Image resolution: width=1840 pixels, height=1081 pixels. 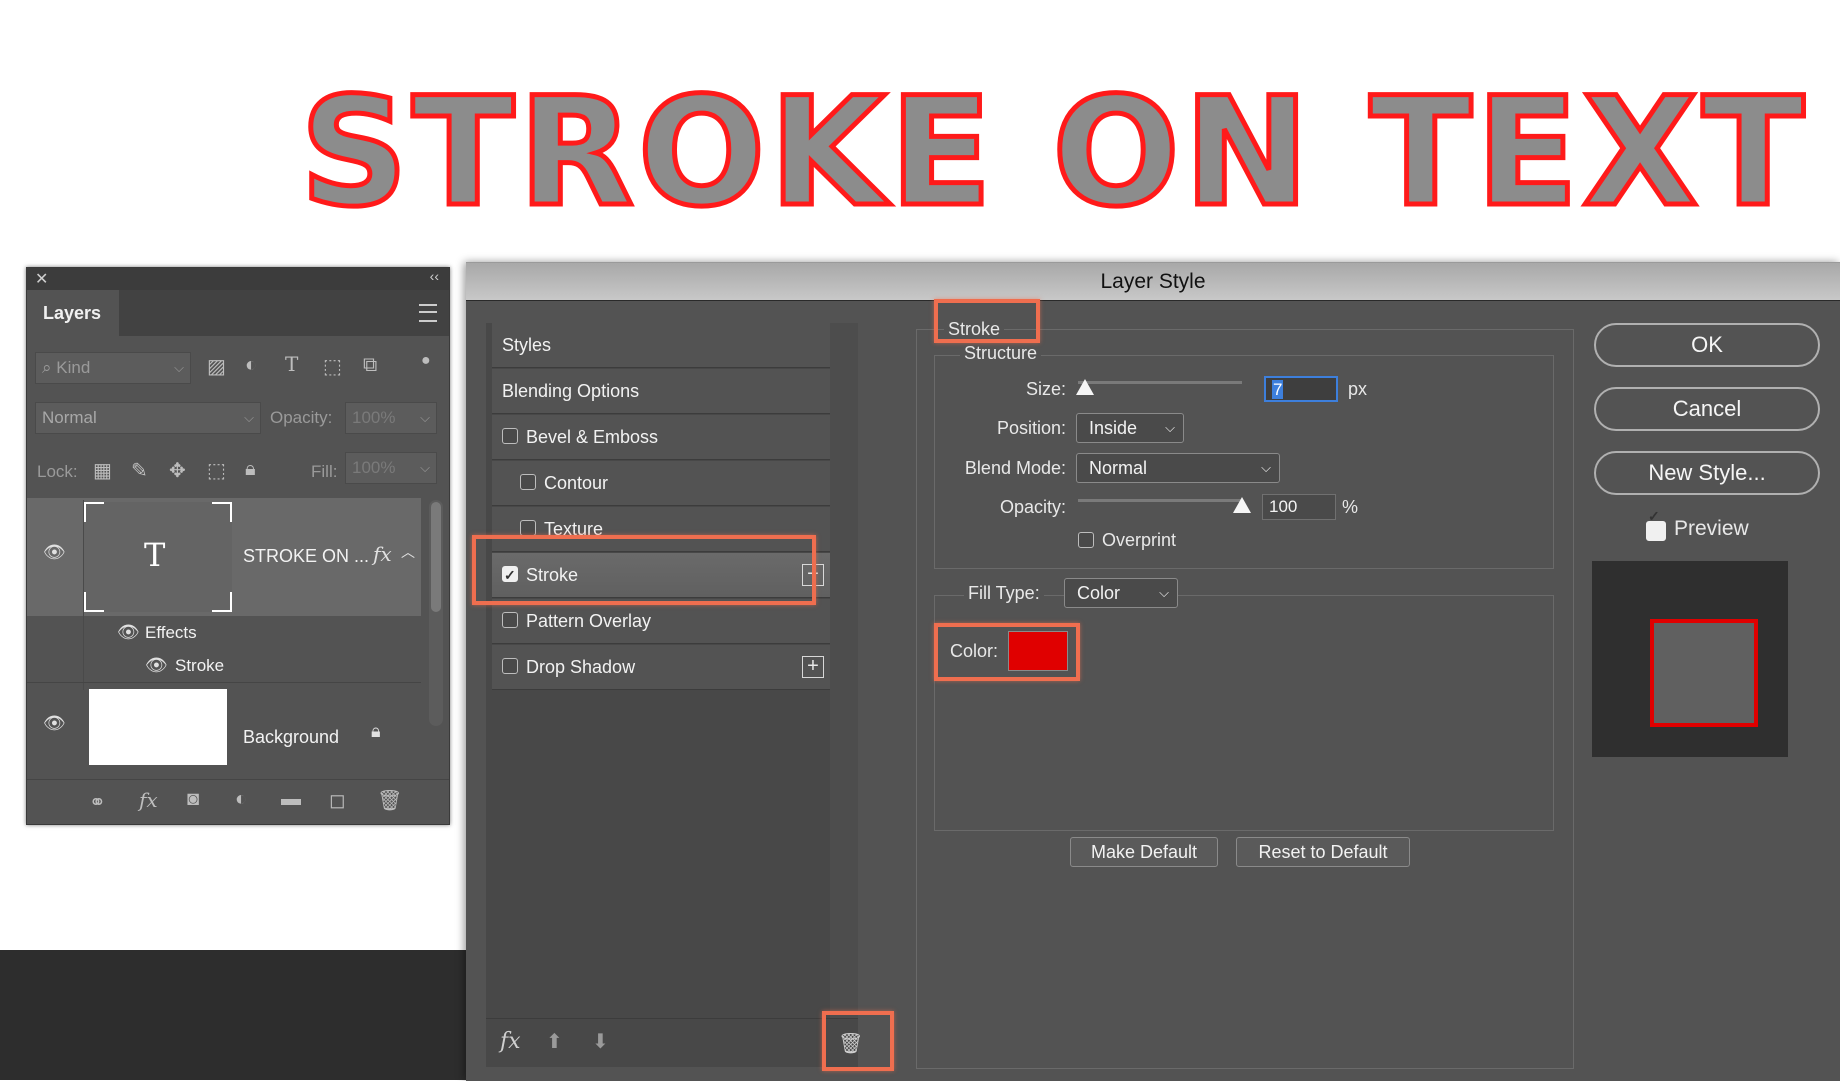 What do you see at coordinates (1707, 345) in the screenshot?
I see `ok-button: OK` at bounding box center [1707, 345].